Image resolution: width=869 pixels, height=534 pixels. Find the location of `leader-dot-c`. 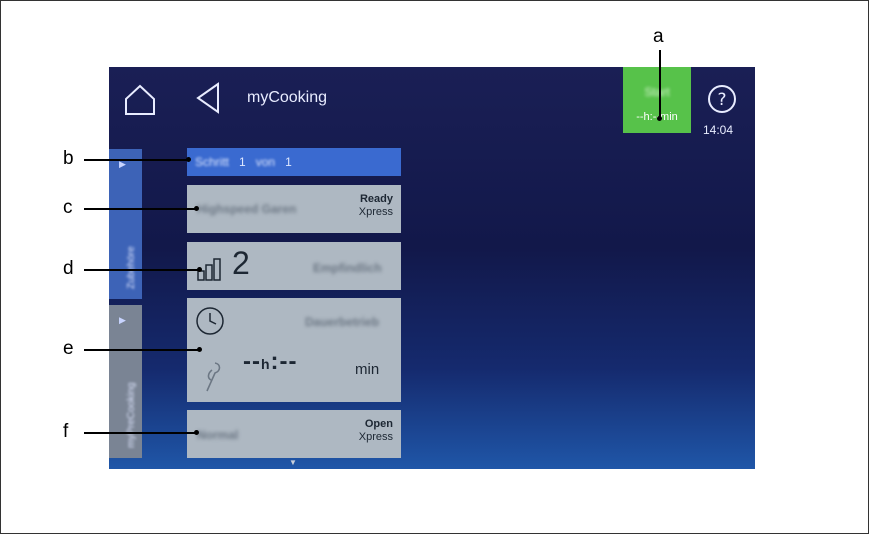

leader-dot-c is located at coordinates (196, 208).